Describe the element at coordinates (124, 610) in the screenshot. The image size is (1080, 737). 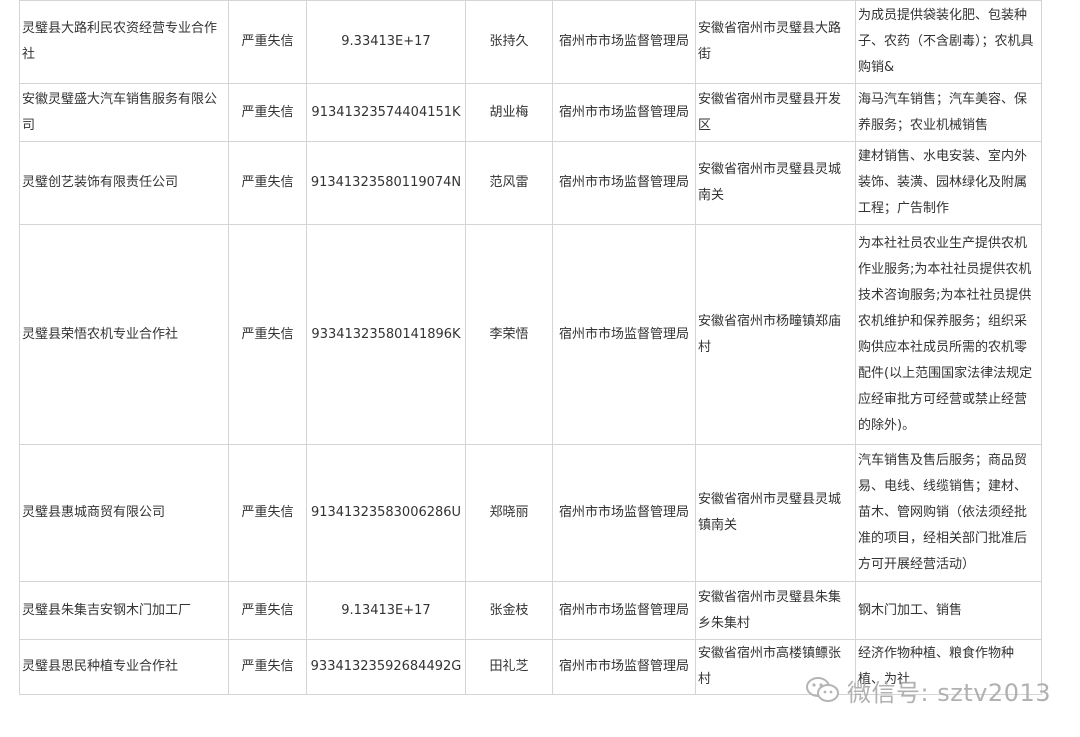
I see `company-name-cell: 灵璧县朱集吉安钢木门加工厂` at that location.